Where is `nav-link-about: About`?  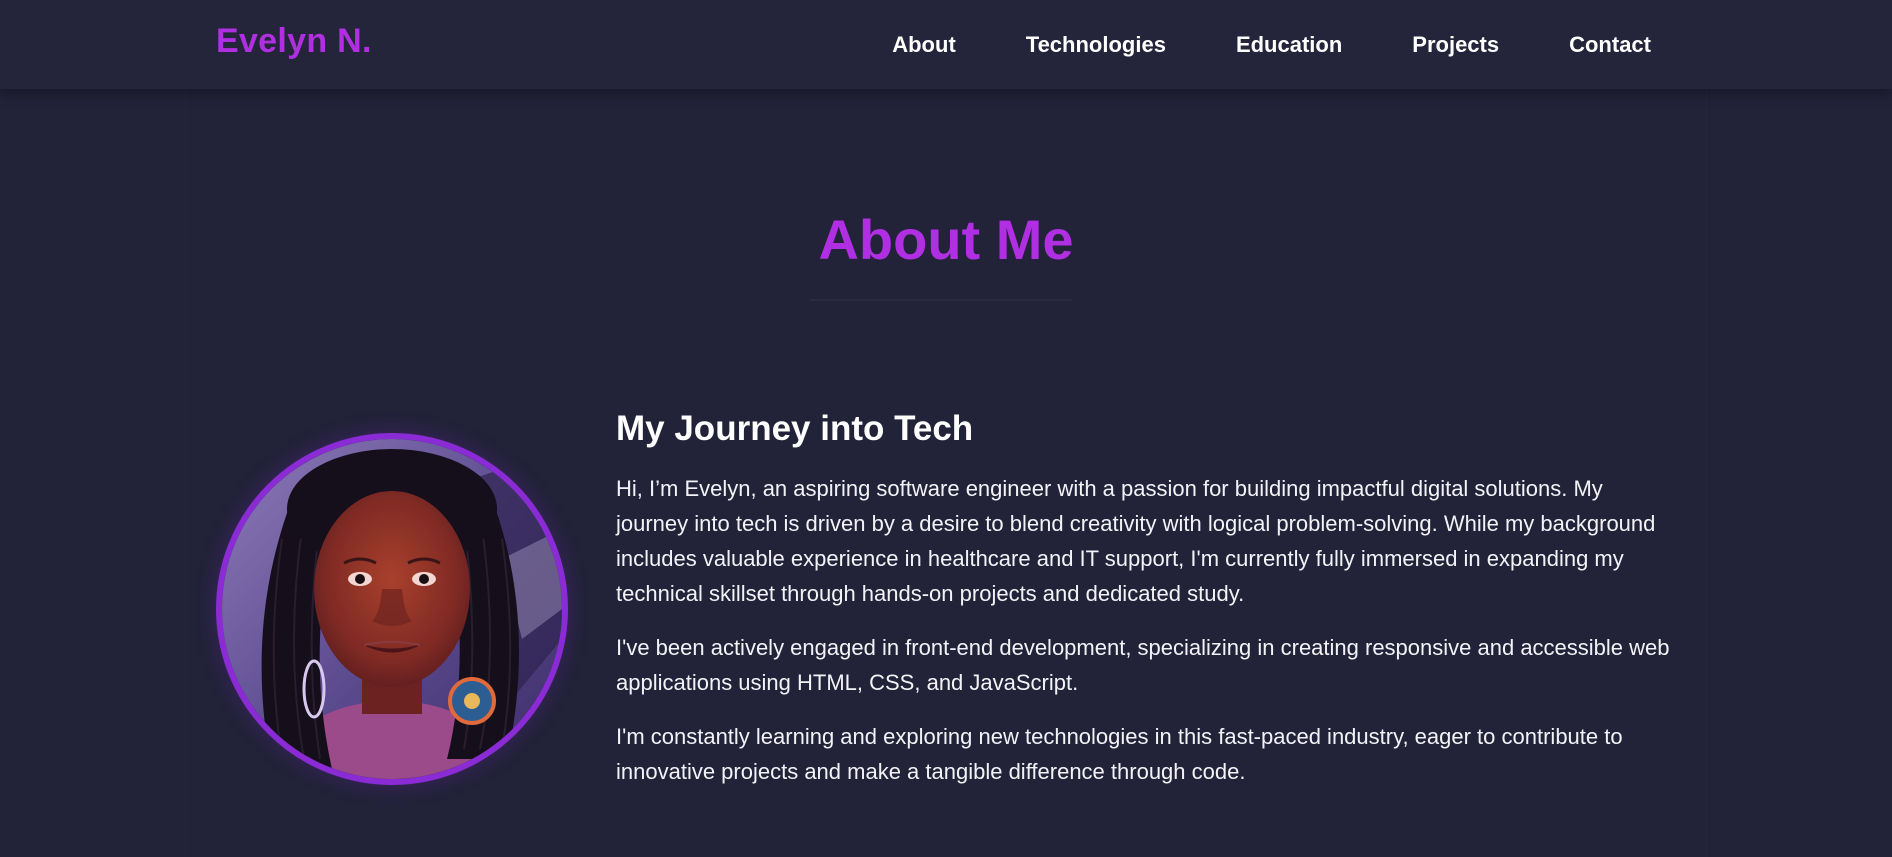
nav-link-about: About is located at coordinates (924, 44).